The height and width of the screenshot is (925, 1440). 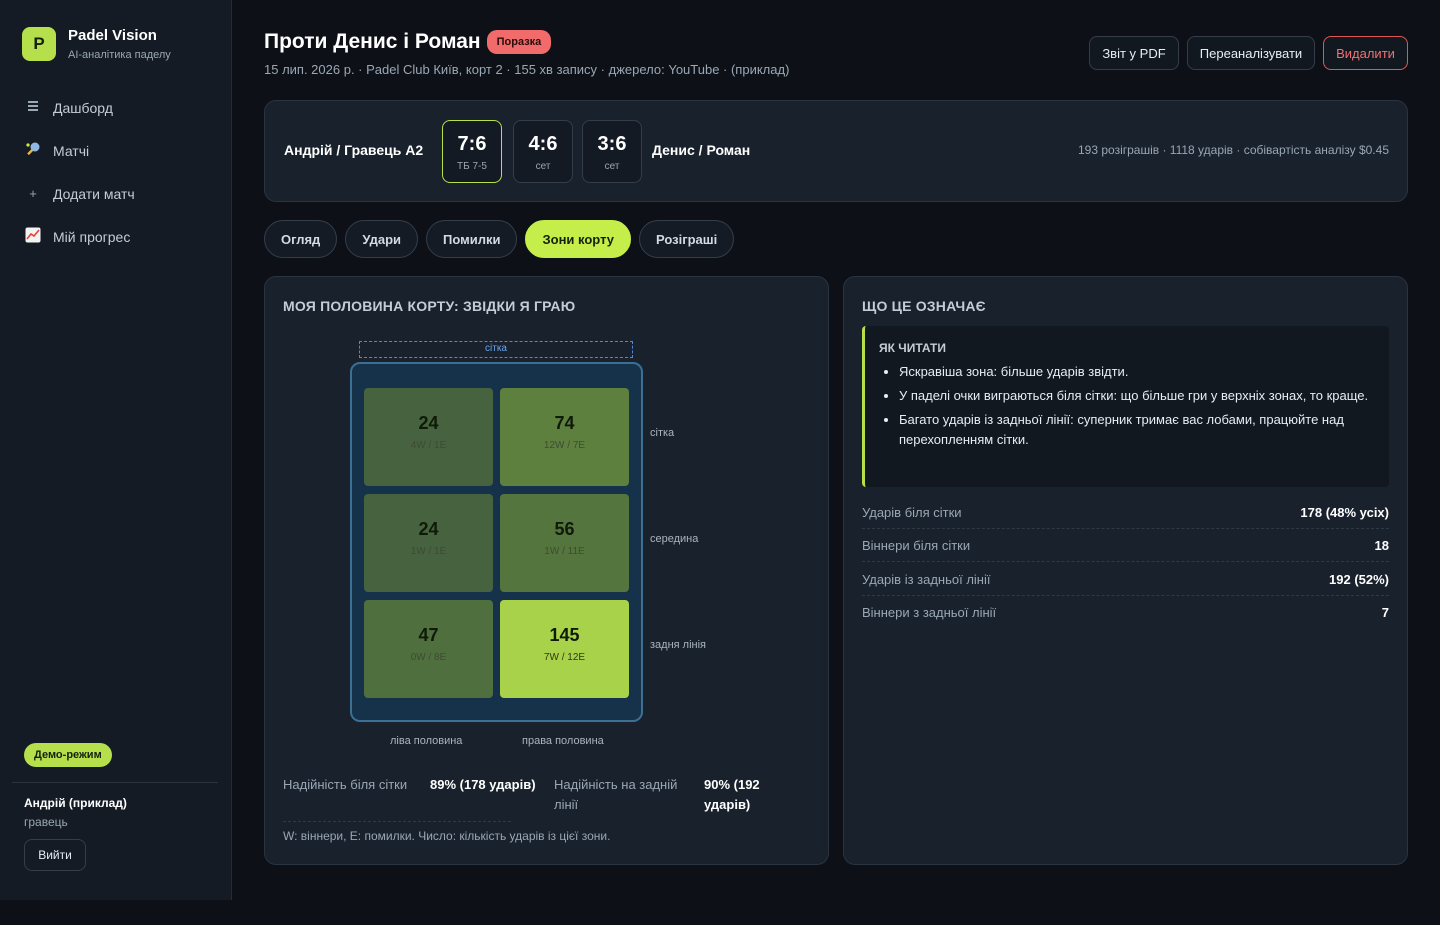 I want to click on title-row: Проти Денис і Роман Поразка, so click(x=408, y=42).